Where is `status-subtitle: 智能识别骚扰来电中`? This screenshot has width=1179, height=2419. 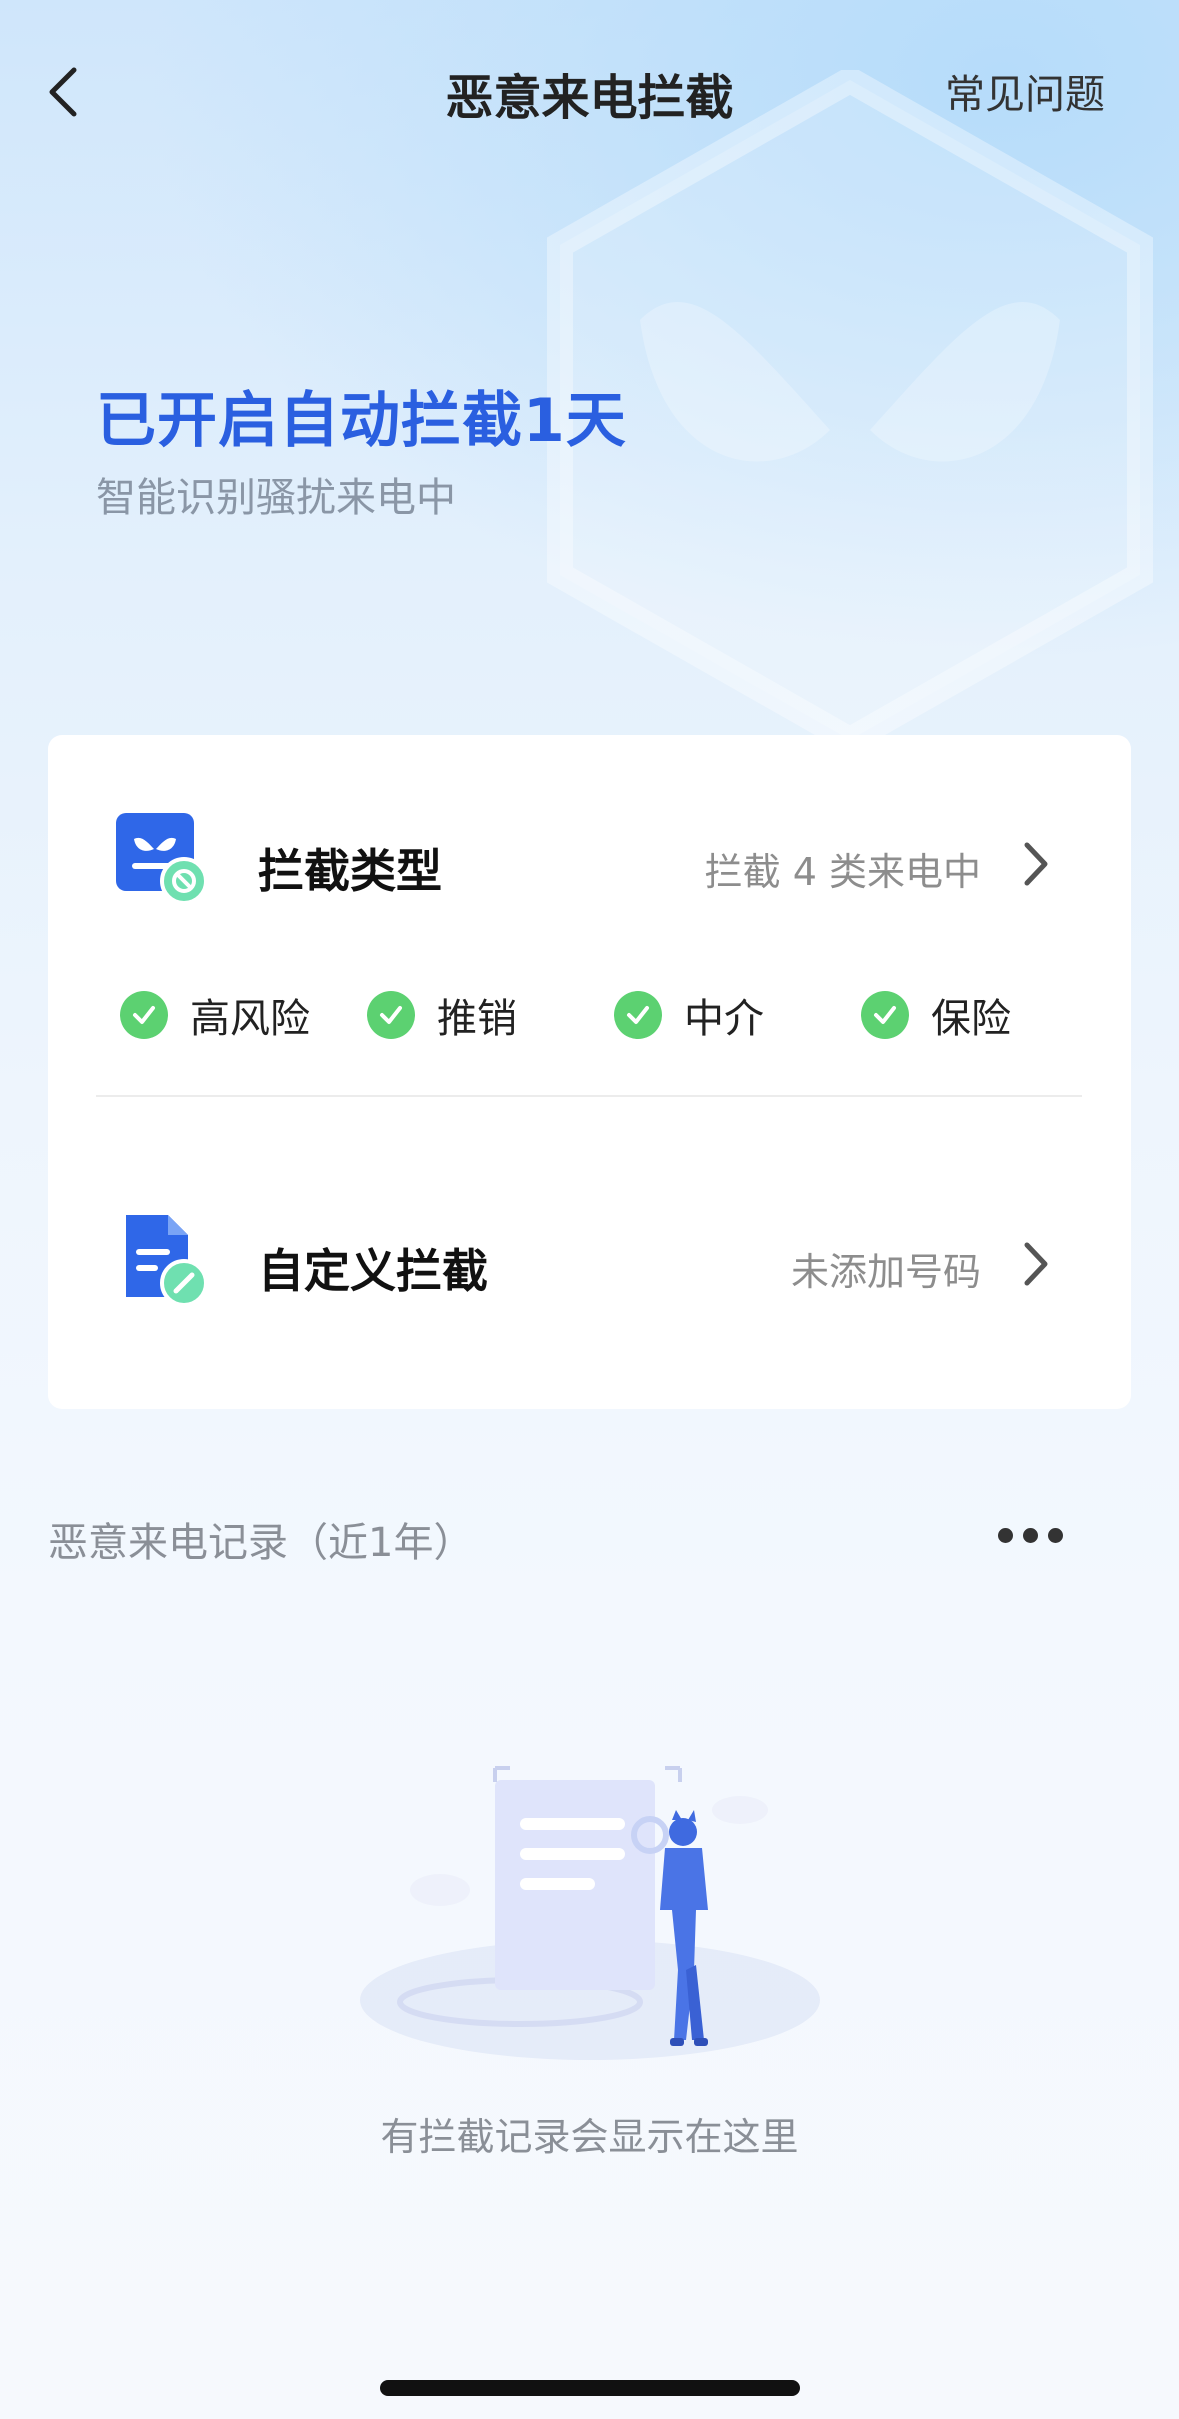 status-subtitle: 智能识别骚扰来电中 is located at coordinates (276, 498).